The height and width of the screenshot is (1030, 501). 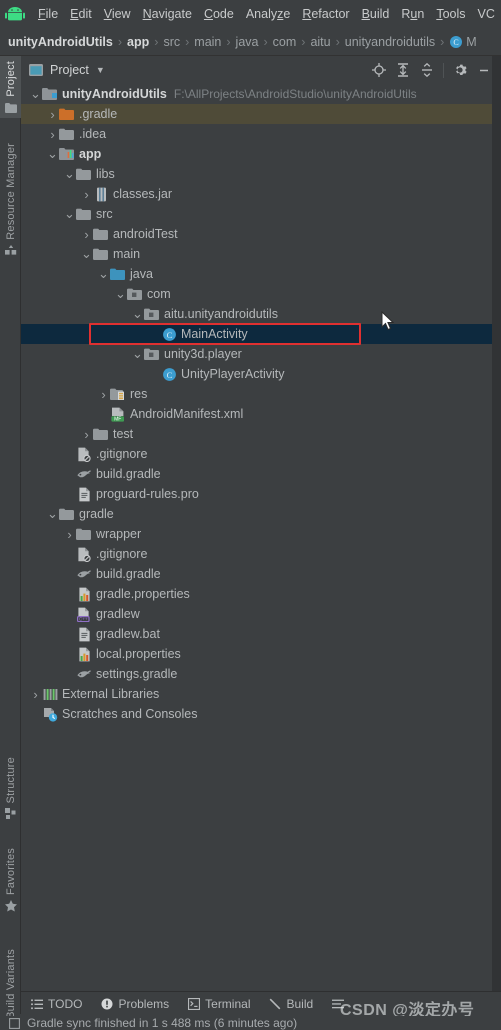 What do you see at coordinates (218, 1004) in the screenshot?
I see `bottom-tab-terminal: Terminal` at bounding box center [218, 1004].